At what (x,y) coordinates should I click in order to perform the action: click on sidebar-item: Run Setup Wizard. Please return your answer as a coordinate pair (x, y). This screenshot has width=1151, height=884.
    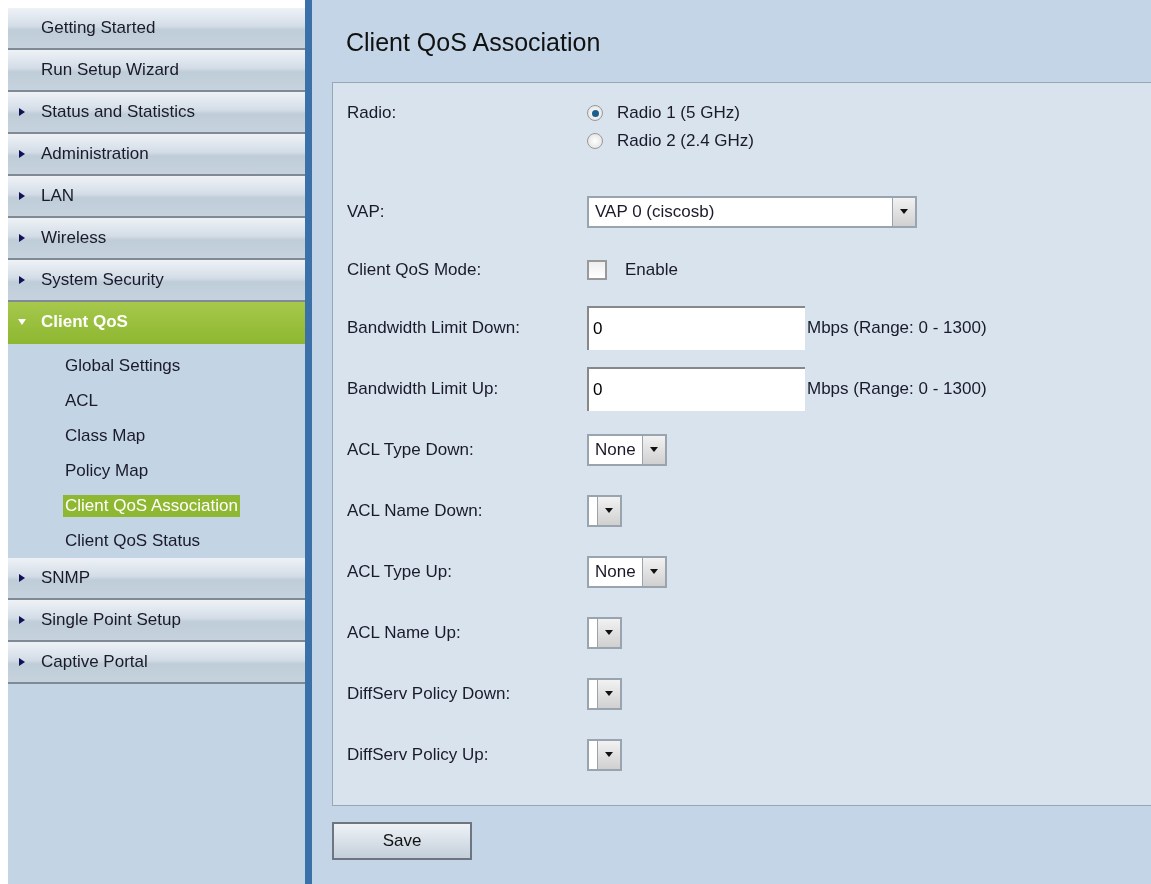
    Looking at the image, I should click on (156, 71).